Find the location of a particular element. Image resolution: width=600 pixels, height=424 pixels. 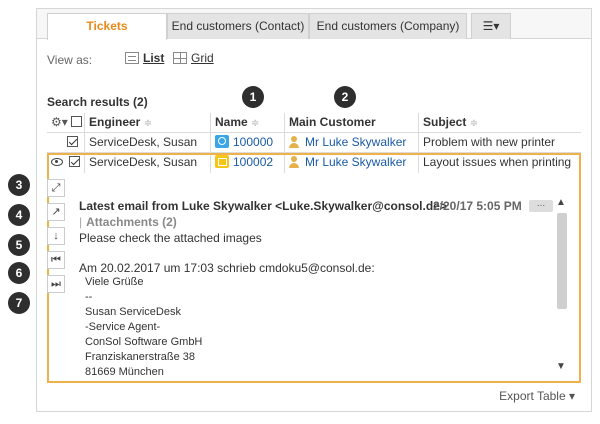

attachments-label: Attachments (2) is located at coordinates (131, 222).